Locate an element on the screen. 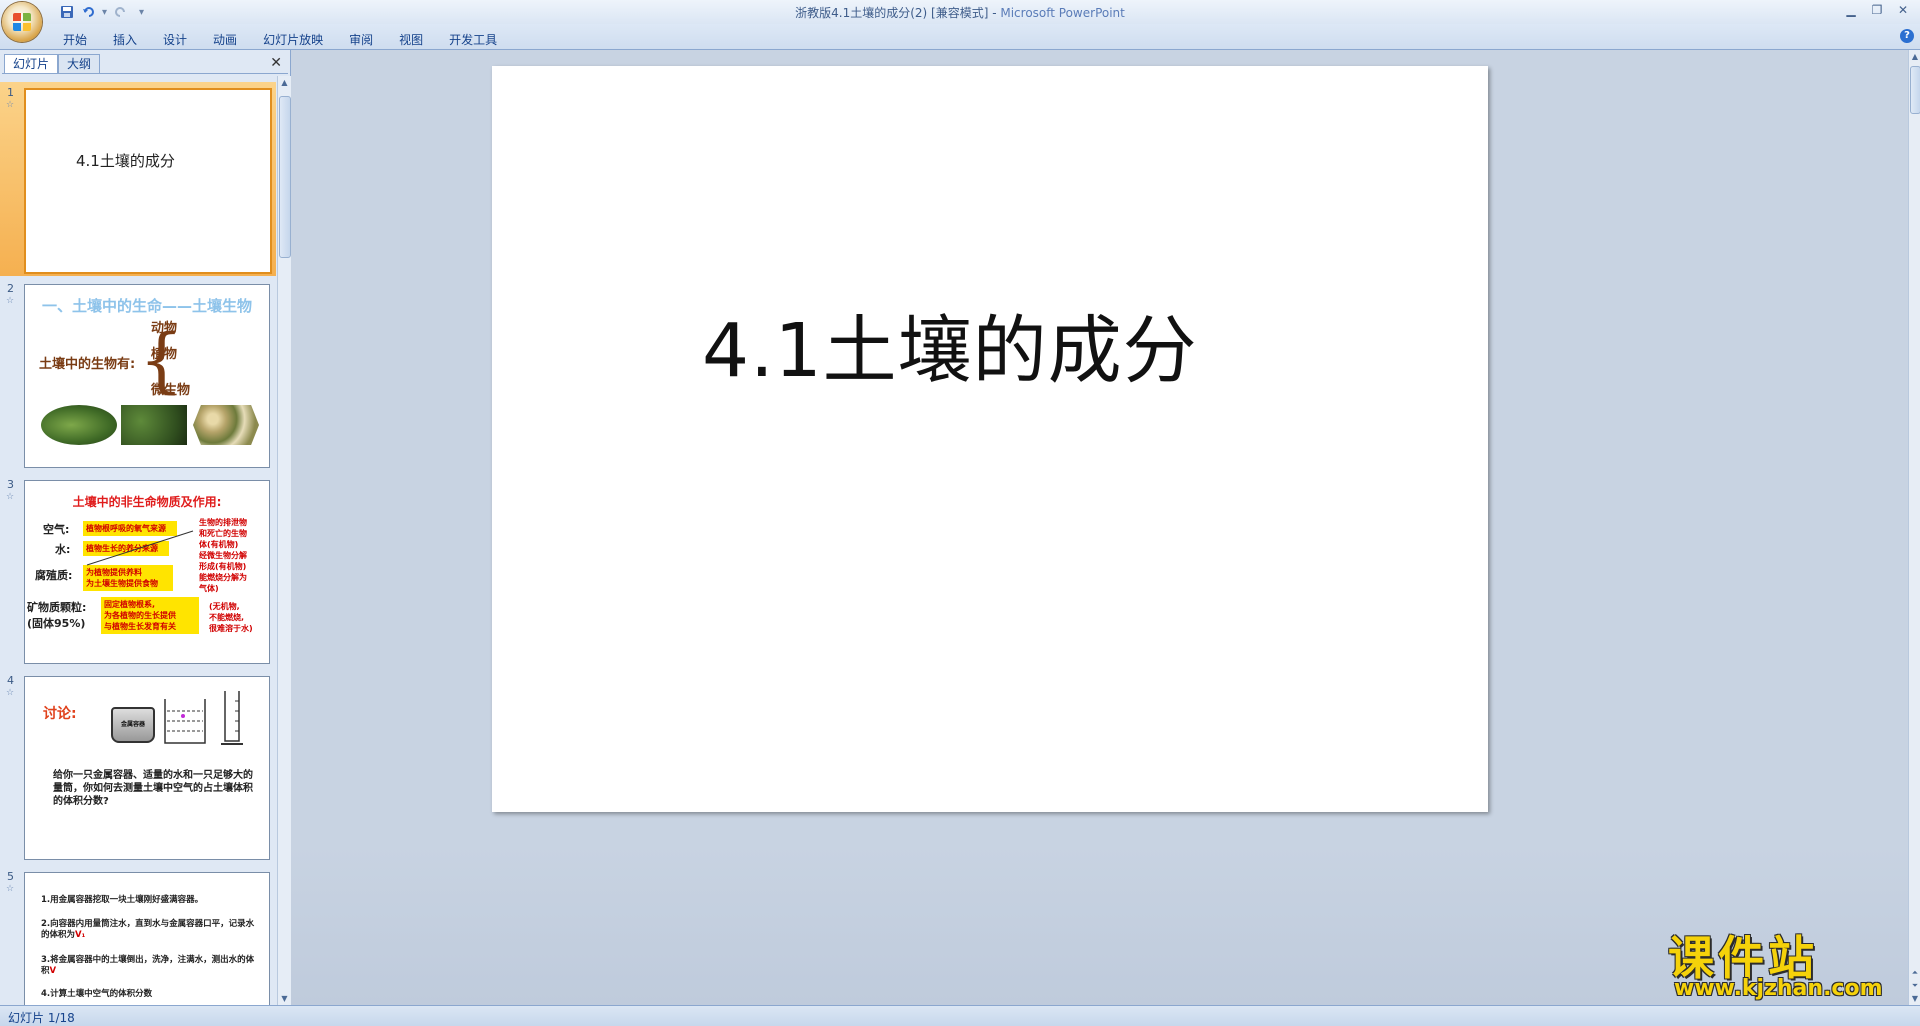 The width and height of the screenshot is (1920, 1026). office-button is located at coordinates (22, 22).